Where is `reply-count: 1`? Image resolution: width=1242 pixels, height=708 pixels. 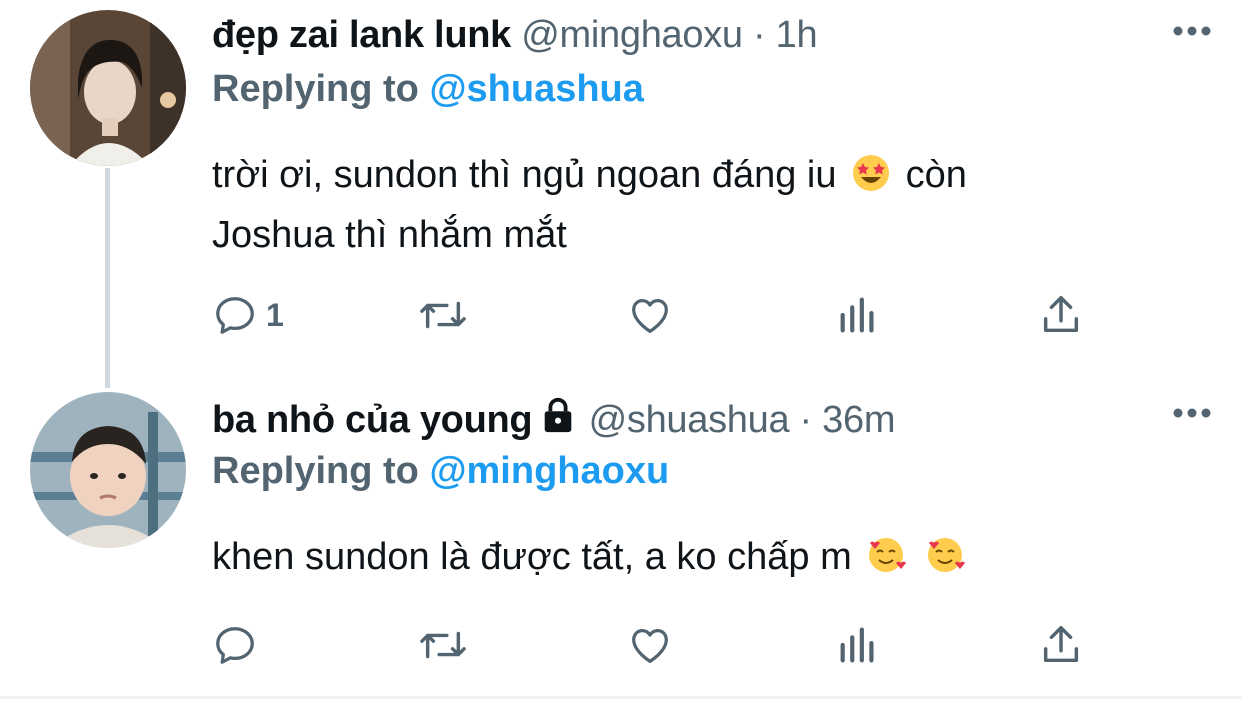
reply-count: 1 is located at coordinates (275, 314).